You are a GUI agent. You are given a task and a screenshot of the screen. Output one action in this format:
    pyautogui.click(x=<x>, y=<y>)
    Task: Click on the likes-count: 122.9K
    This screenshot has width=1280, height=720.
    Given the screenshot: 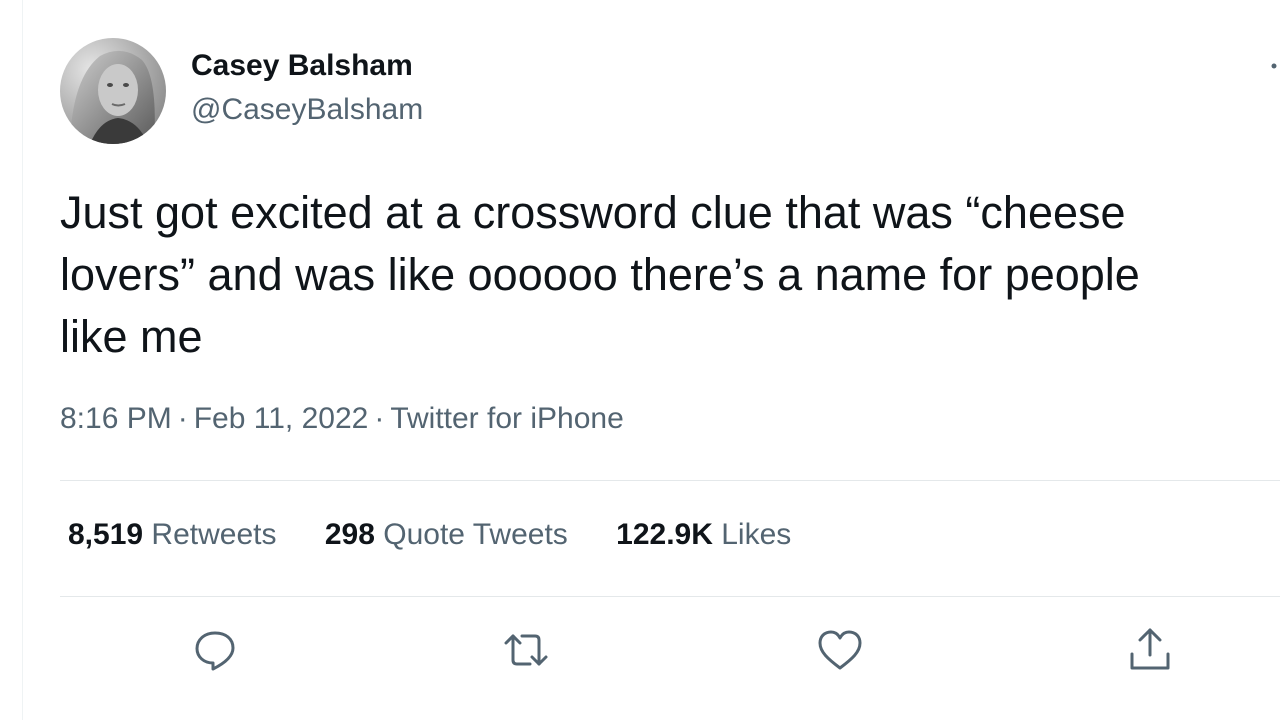 What is the action you would take?
    pyautogui.click(x=664, y=534)
    